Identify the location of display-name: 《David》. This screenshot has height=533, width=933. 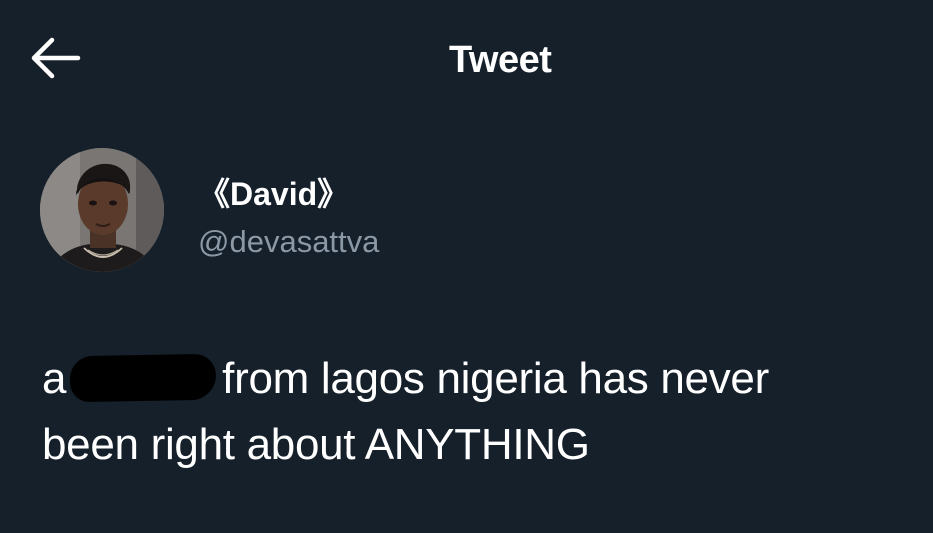
(273, 194).